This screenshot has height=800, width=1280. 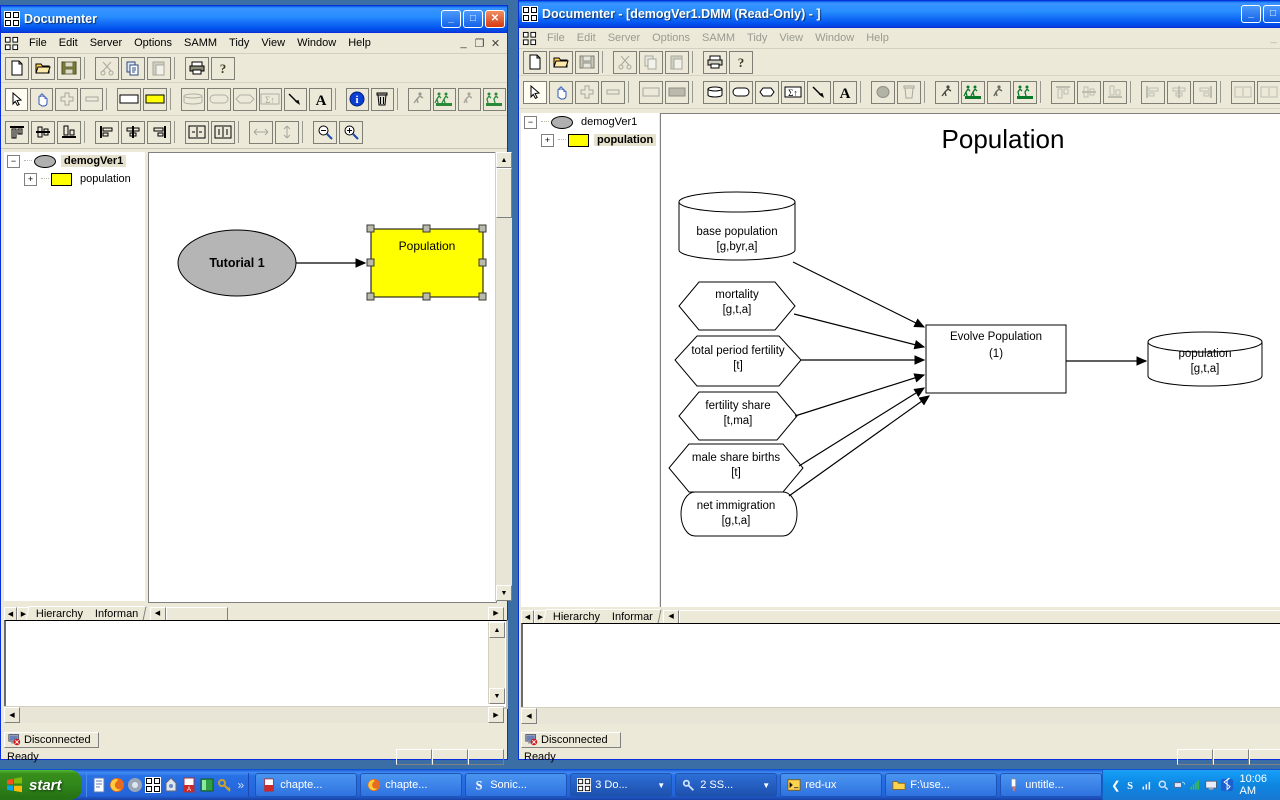 I want to click on right-draw-toolbar: Σ↑ A, so click(x=899, y=92).